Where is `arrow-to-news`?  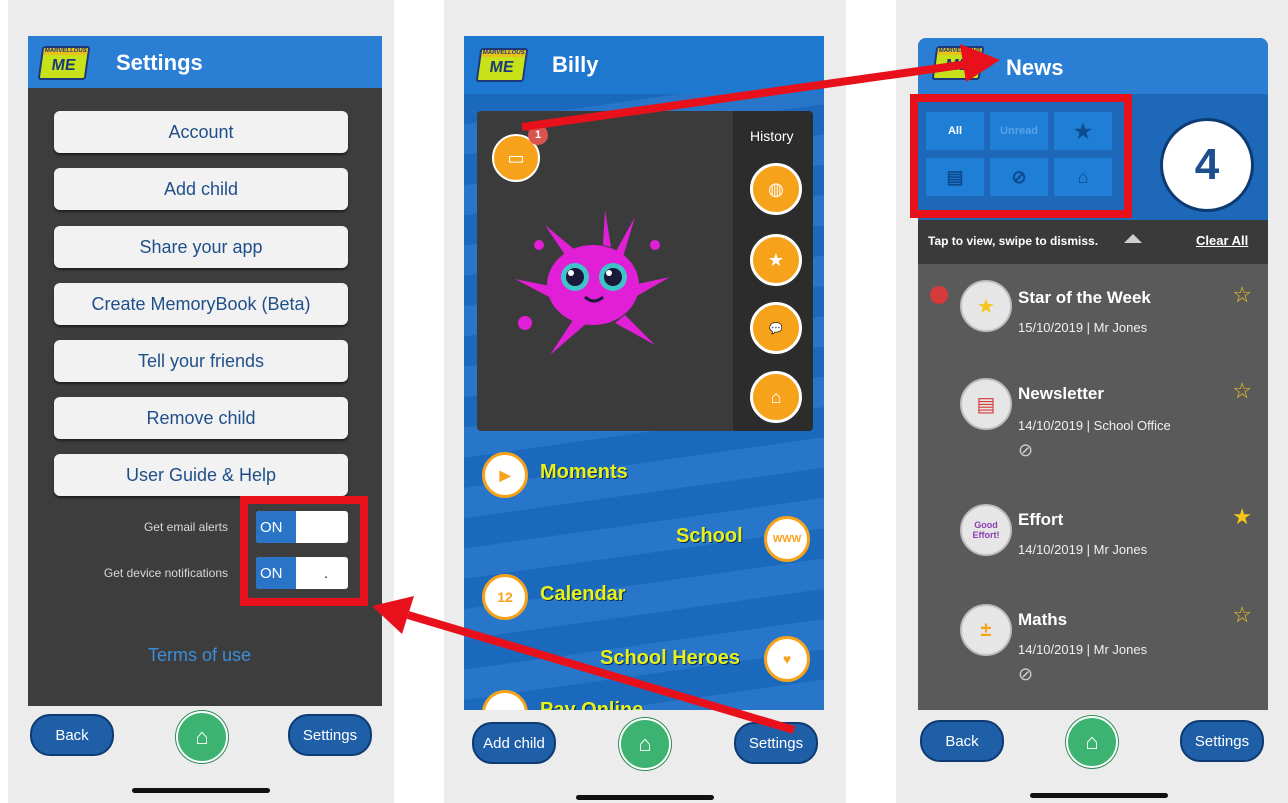 arrow-to-news is located at coordinates (745, 95).